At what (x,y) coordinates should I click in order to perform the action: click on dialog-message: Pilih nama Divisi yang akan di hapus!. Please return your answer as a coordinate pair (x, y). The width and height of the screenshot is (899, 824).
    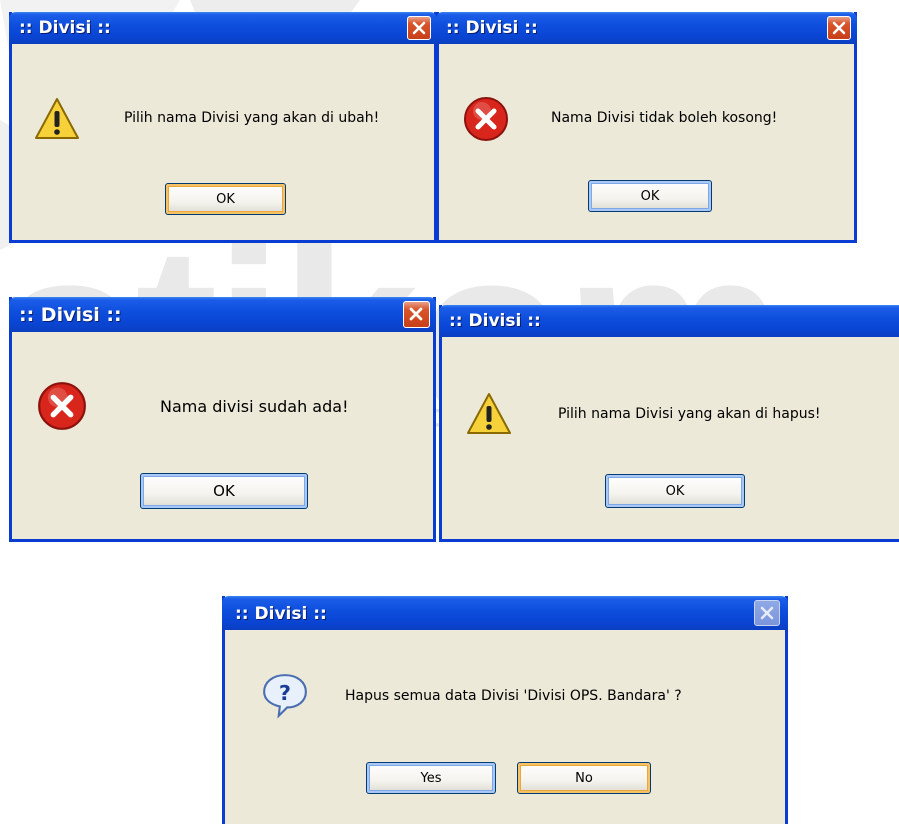
    Looking at the image, I should click on (689, 414).